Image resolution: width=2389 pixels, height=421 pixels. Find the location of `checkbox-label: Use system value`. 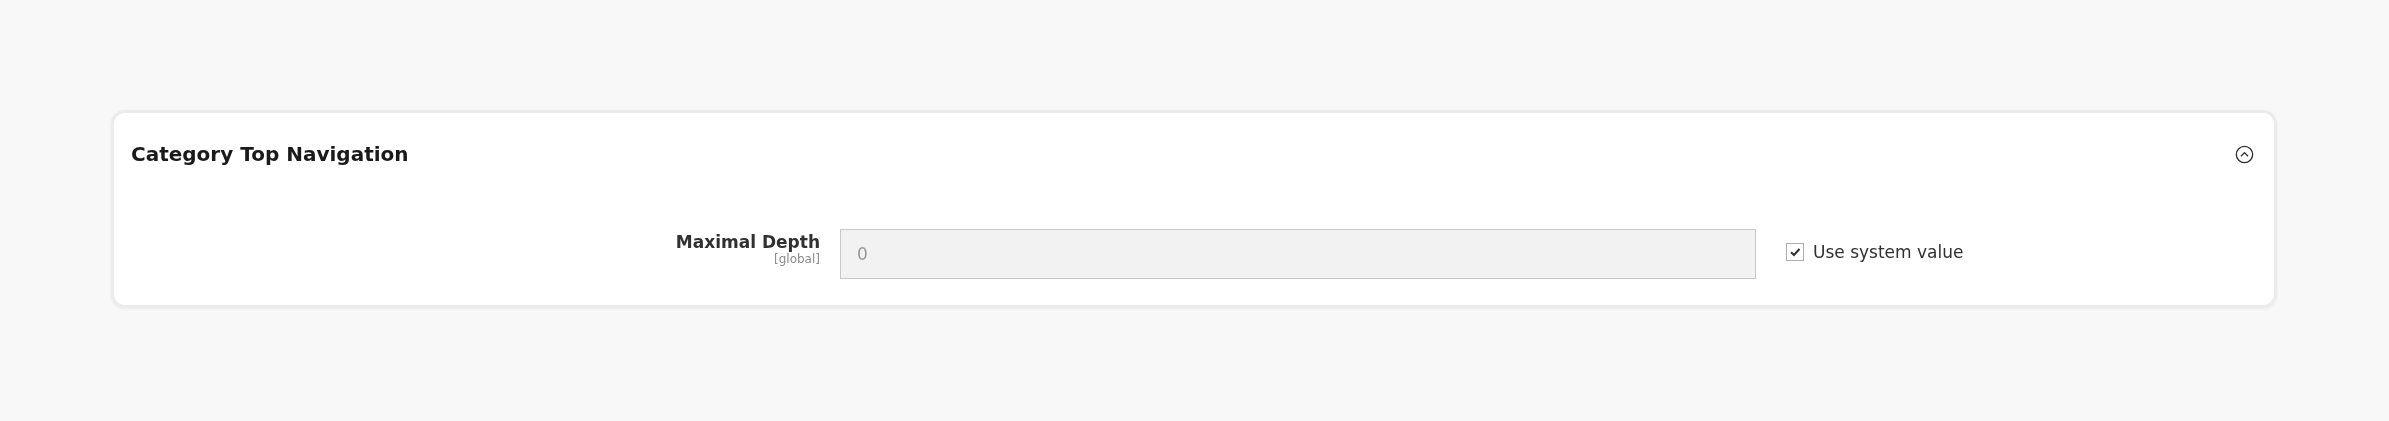

checkbox-label: Use system value is located at coordinates (1888, 252).